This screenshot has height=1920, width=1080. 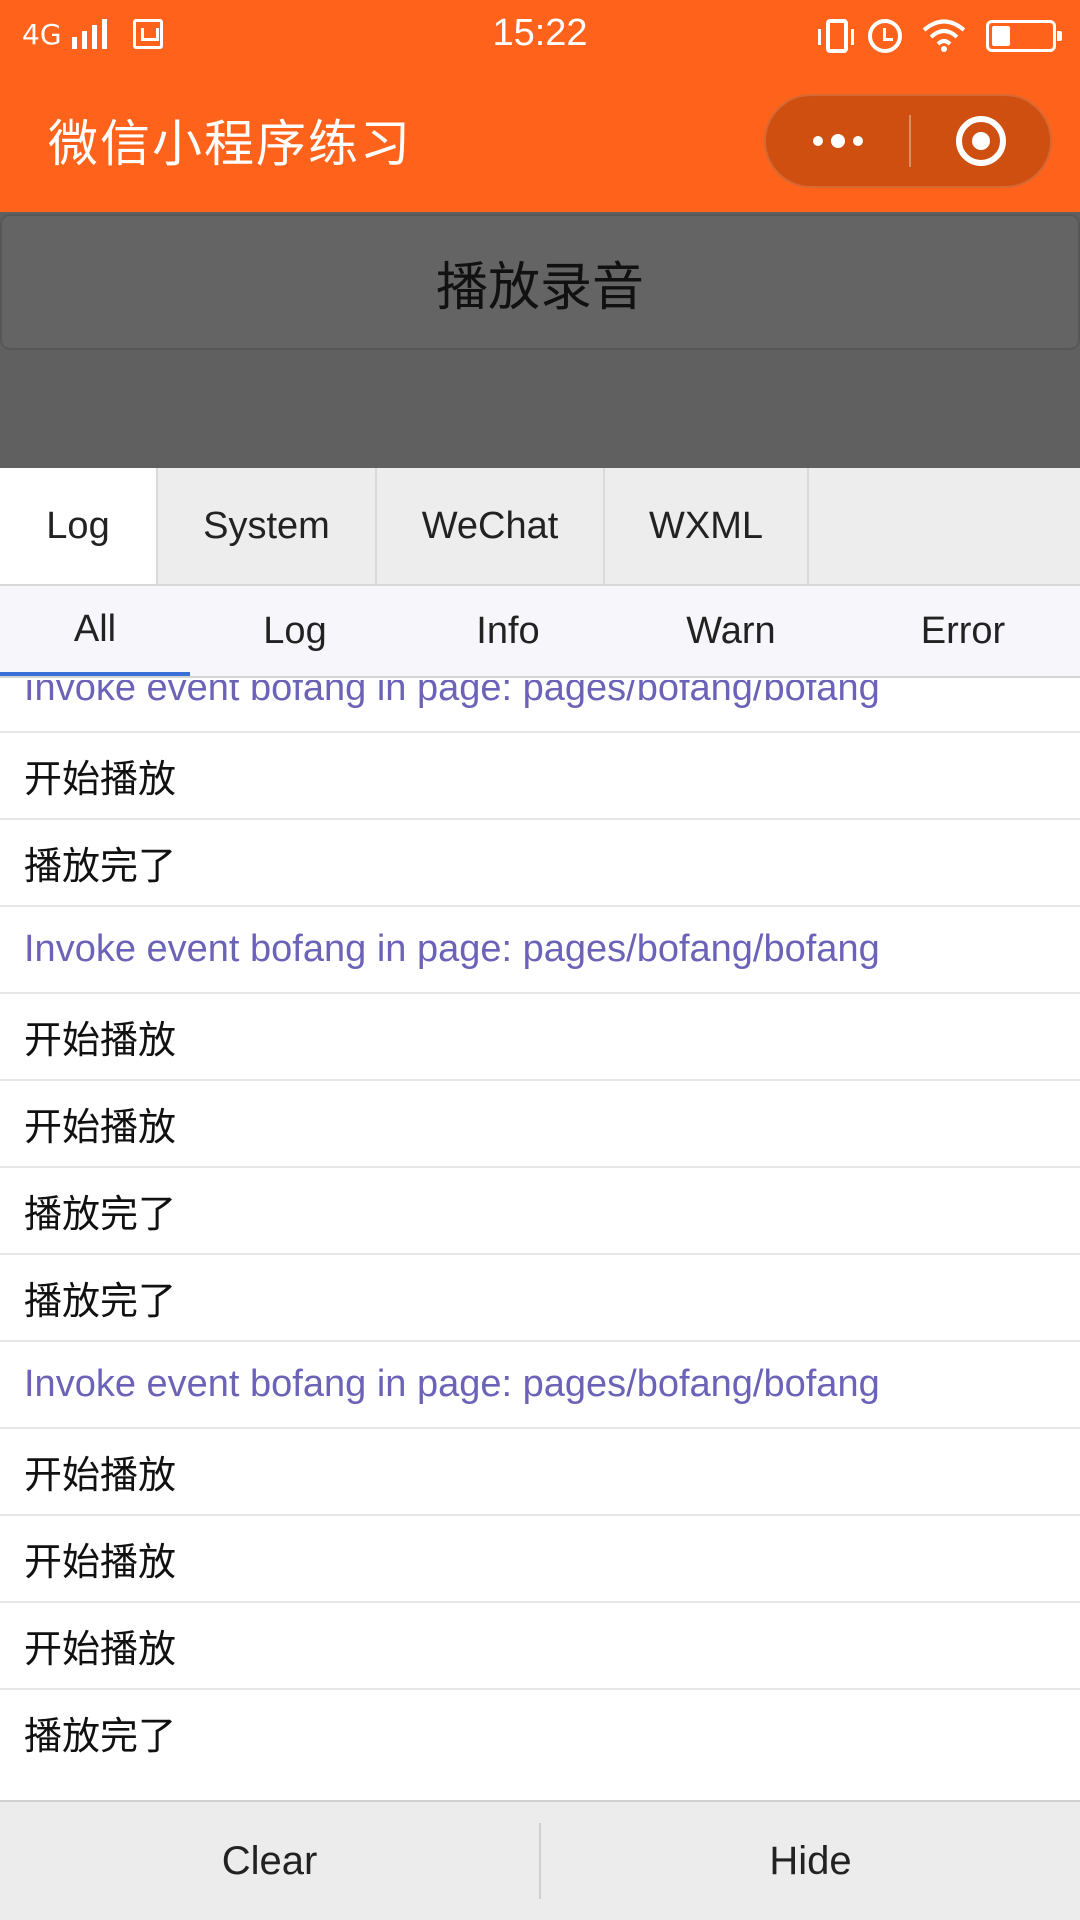 I want to click on status-right, so click(x=940, y=36).